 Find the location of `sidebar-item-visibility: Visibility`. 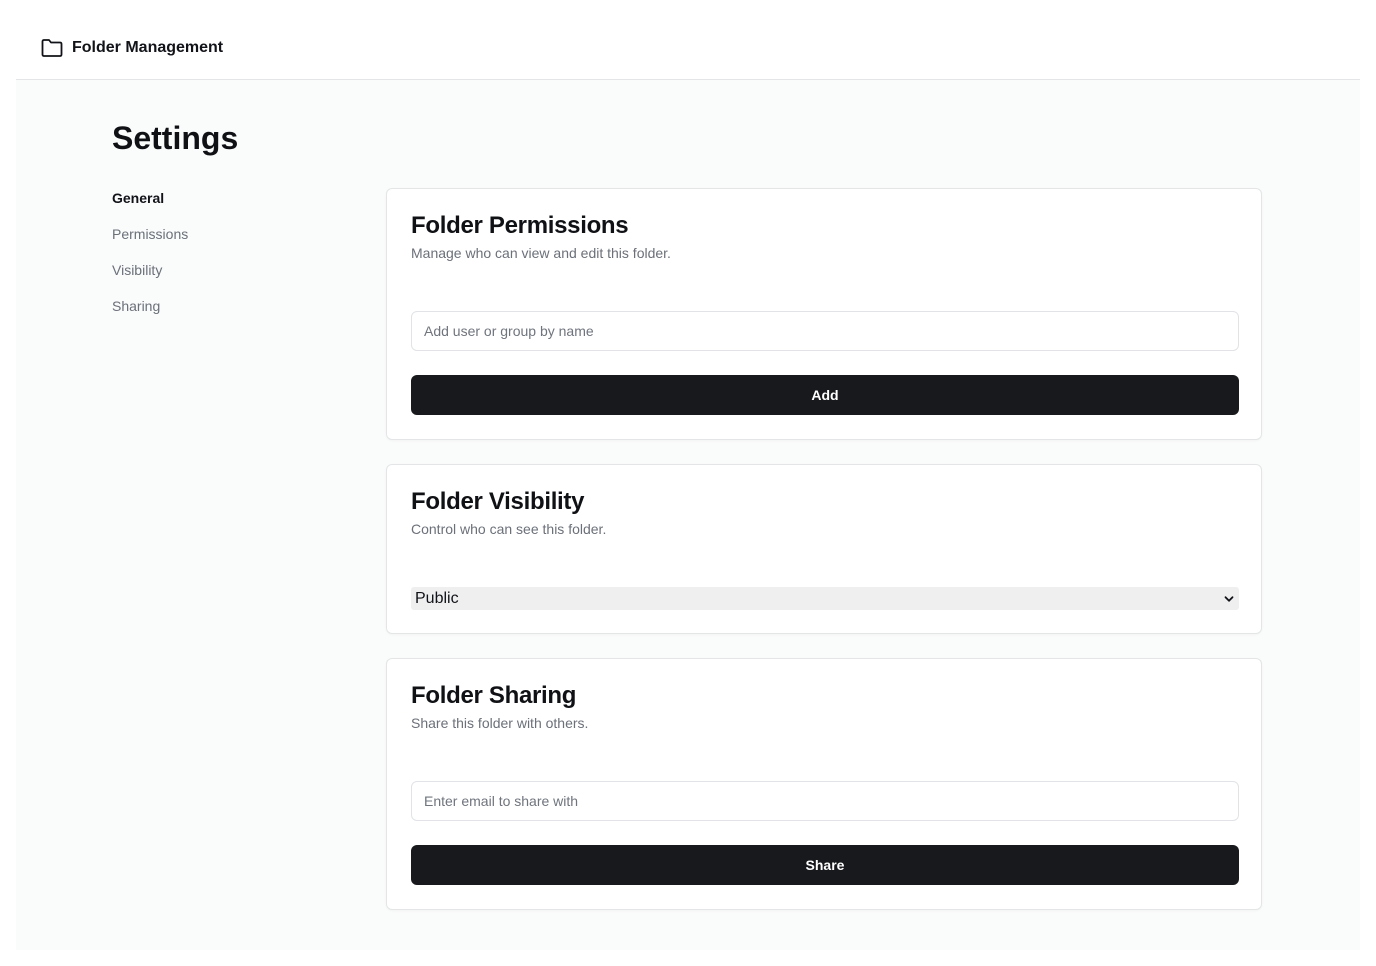

sidebar-item-visibility: Visibility is located at coordinates (212, 278).